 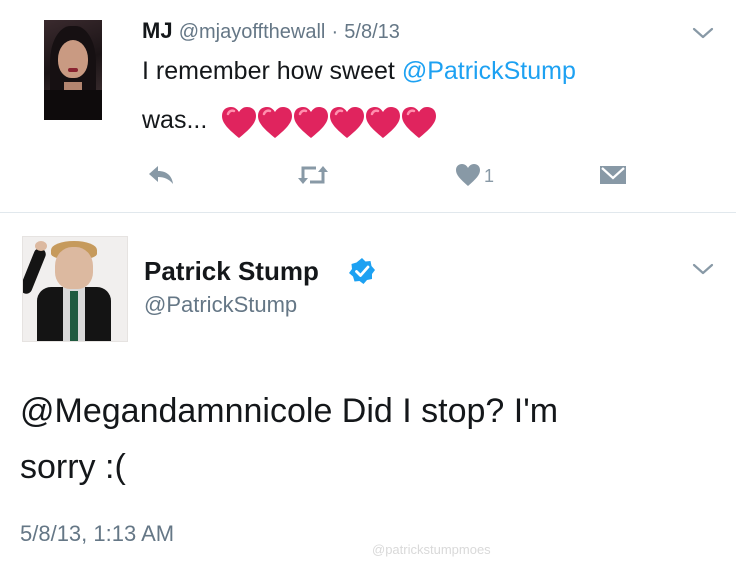 I want to click on tweet-divider, so click(x=368, y=212).